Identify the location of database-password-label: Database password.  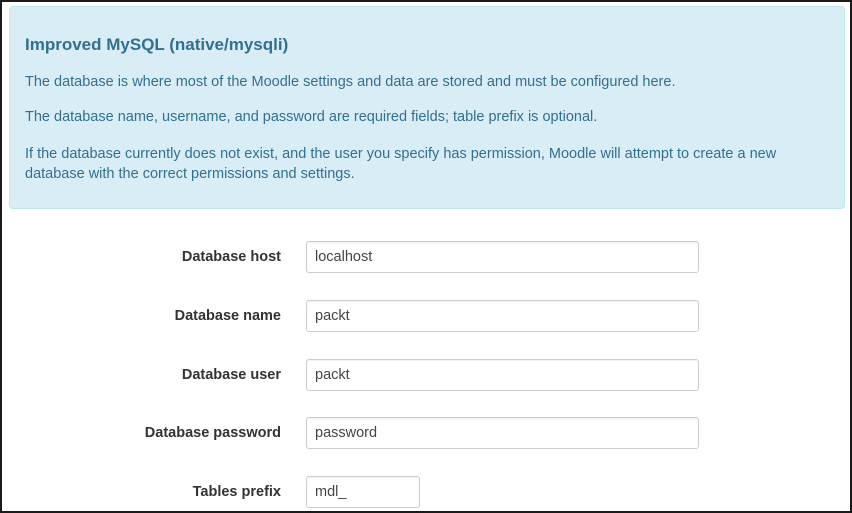
(212, 433).